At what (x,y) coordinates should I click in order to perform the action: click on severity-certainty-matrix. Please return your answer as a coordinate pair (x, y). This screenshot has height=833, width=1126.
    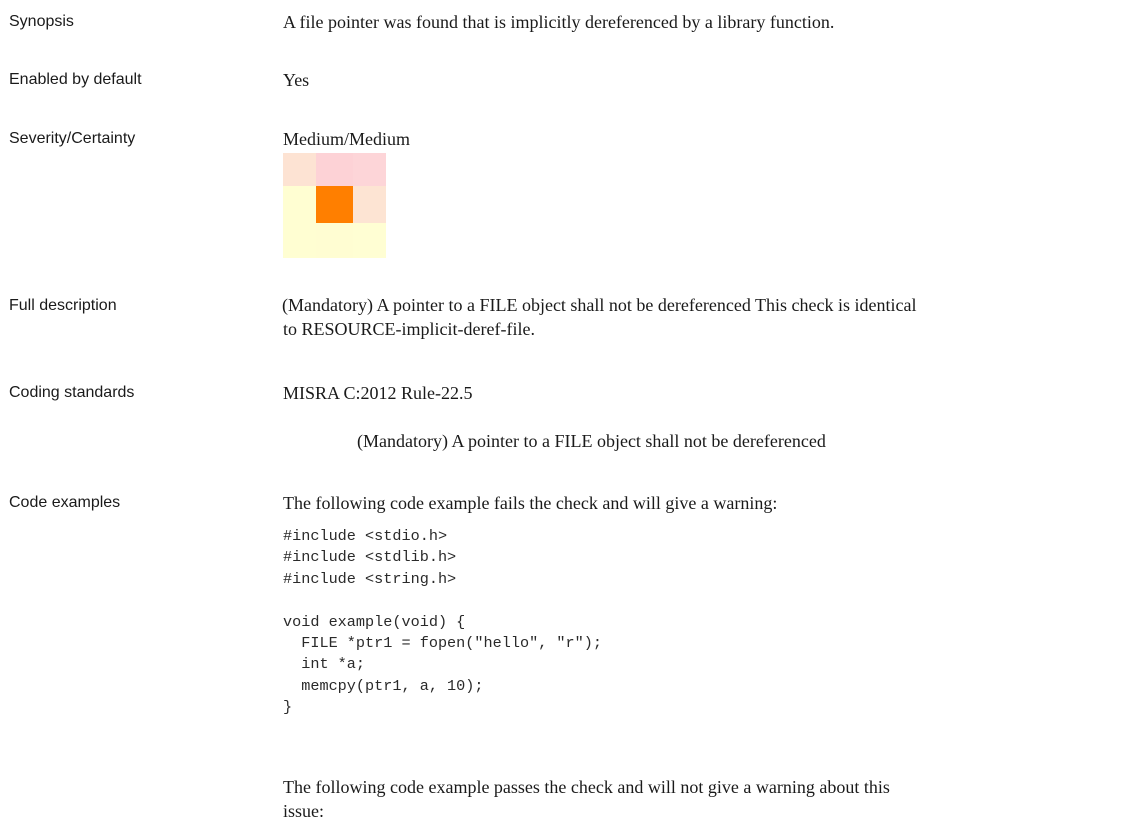
    Looking at the image, I should click on (334, 205).